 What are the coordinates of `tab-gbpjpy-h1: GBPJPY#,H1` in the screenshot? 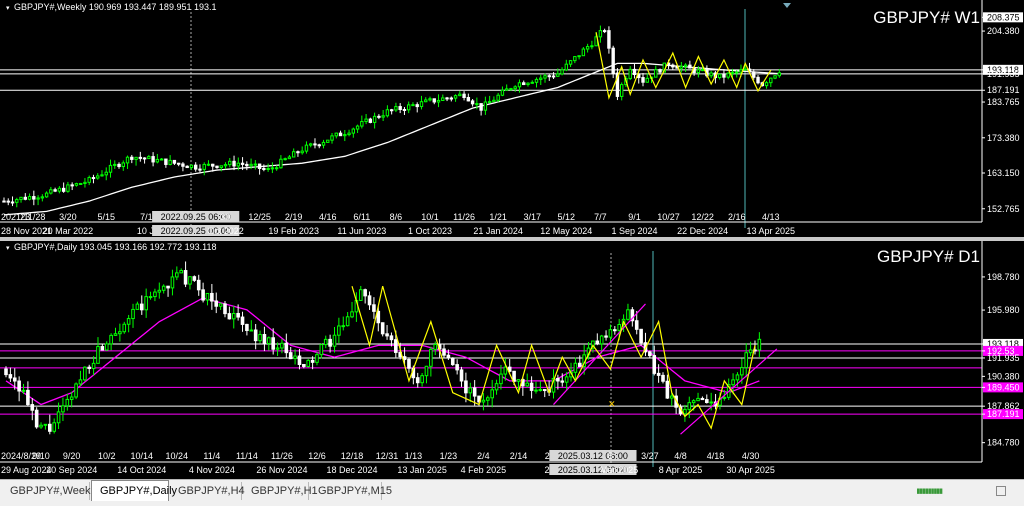 It's located at (280, 491).